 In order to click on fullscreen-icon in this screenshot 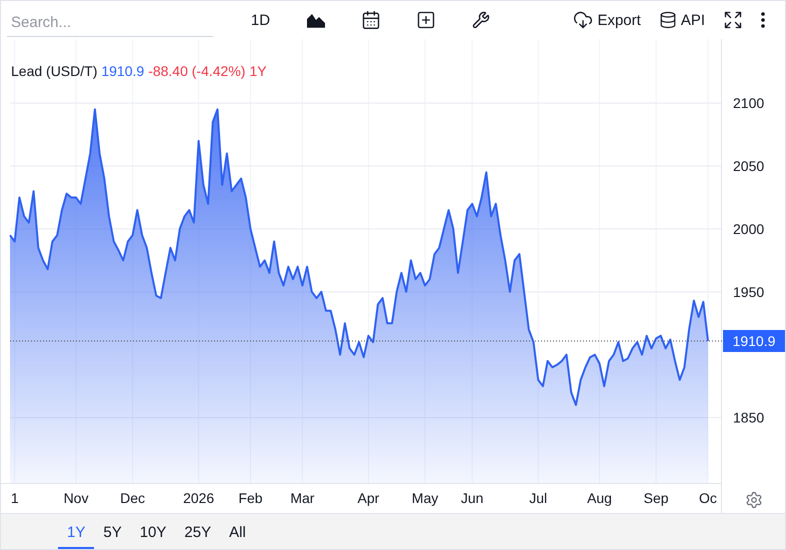, I will do `click(733, 20)`.